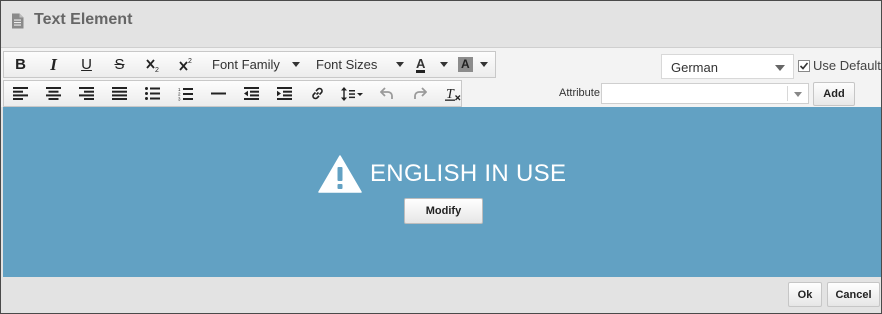  I want to click on combobox-divider, so click(787, 93).